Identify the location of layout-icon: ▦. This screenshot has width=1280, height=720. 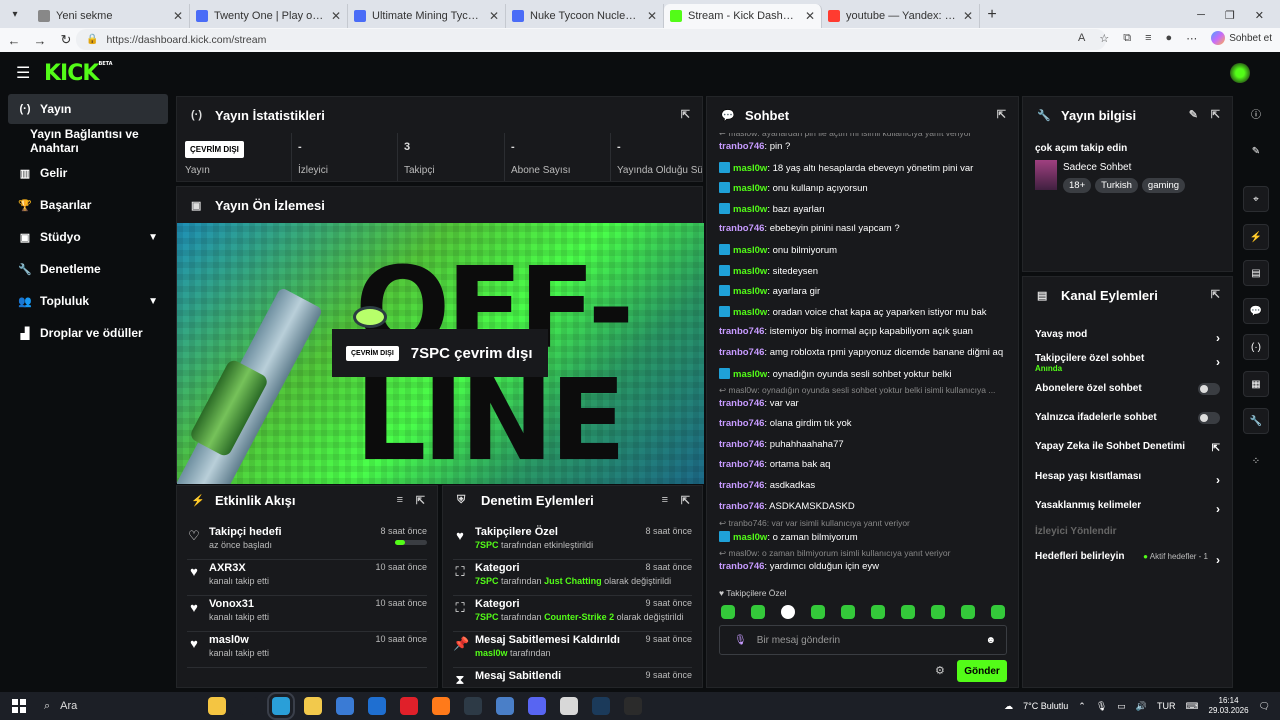
(1256, 384).